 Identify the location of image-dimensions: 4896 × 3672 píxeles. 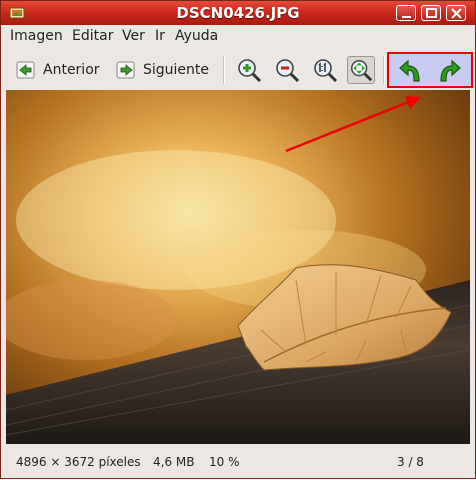
(78, 462).